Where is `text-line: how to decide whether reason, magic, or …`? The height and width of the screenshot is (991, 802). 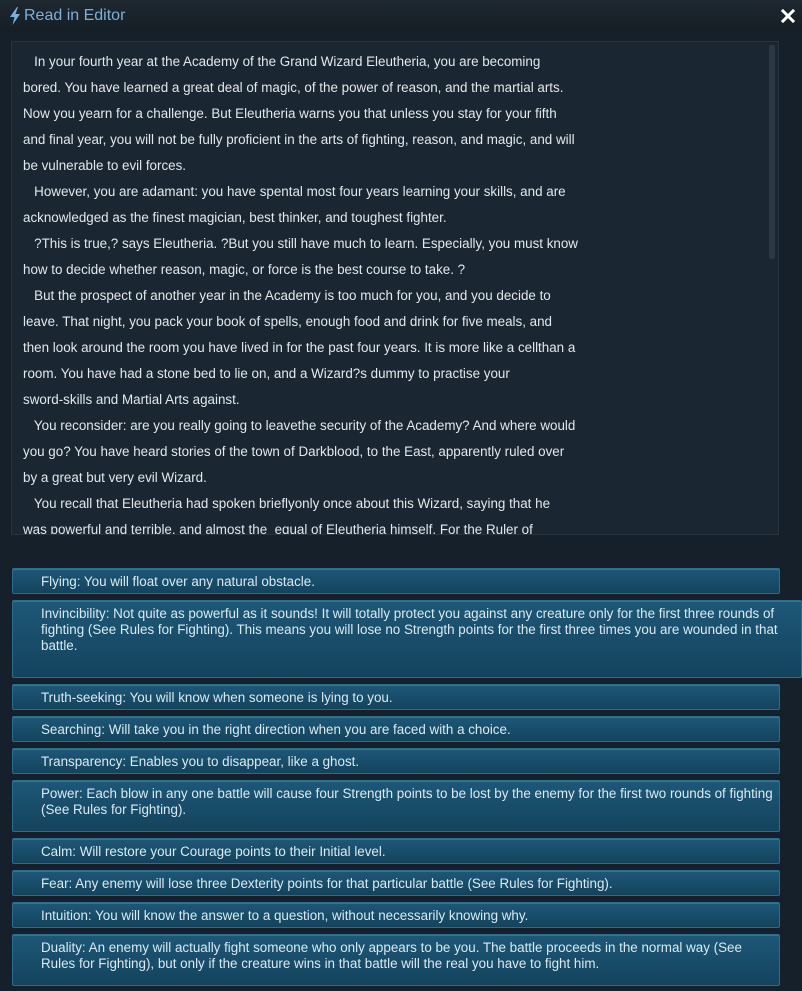
text-line: how to decide whether reason, magic, or … is located at coordinates (244, 269).